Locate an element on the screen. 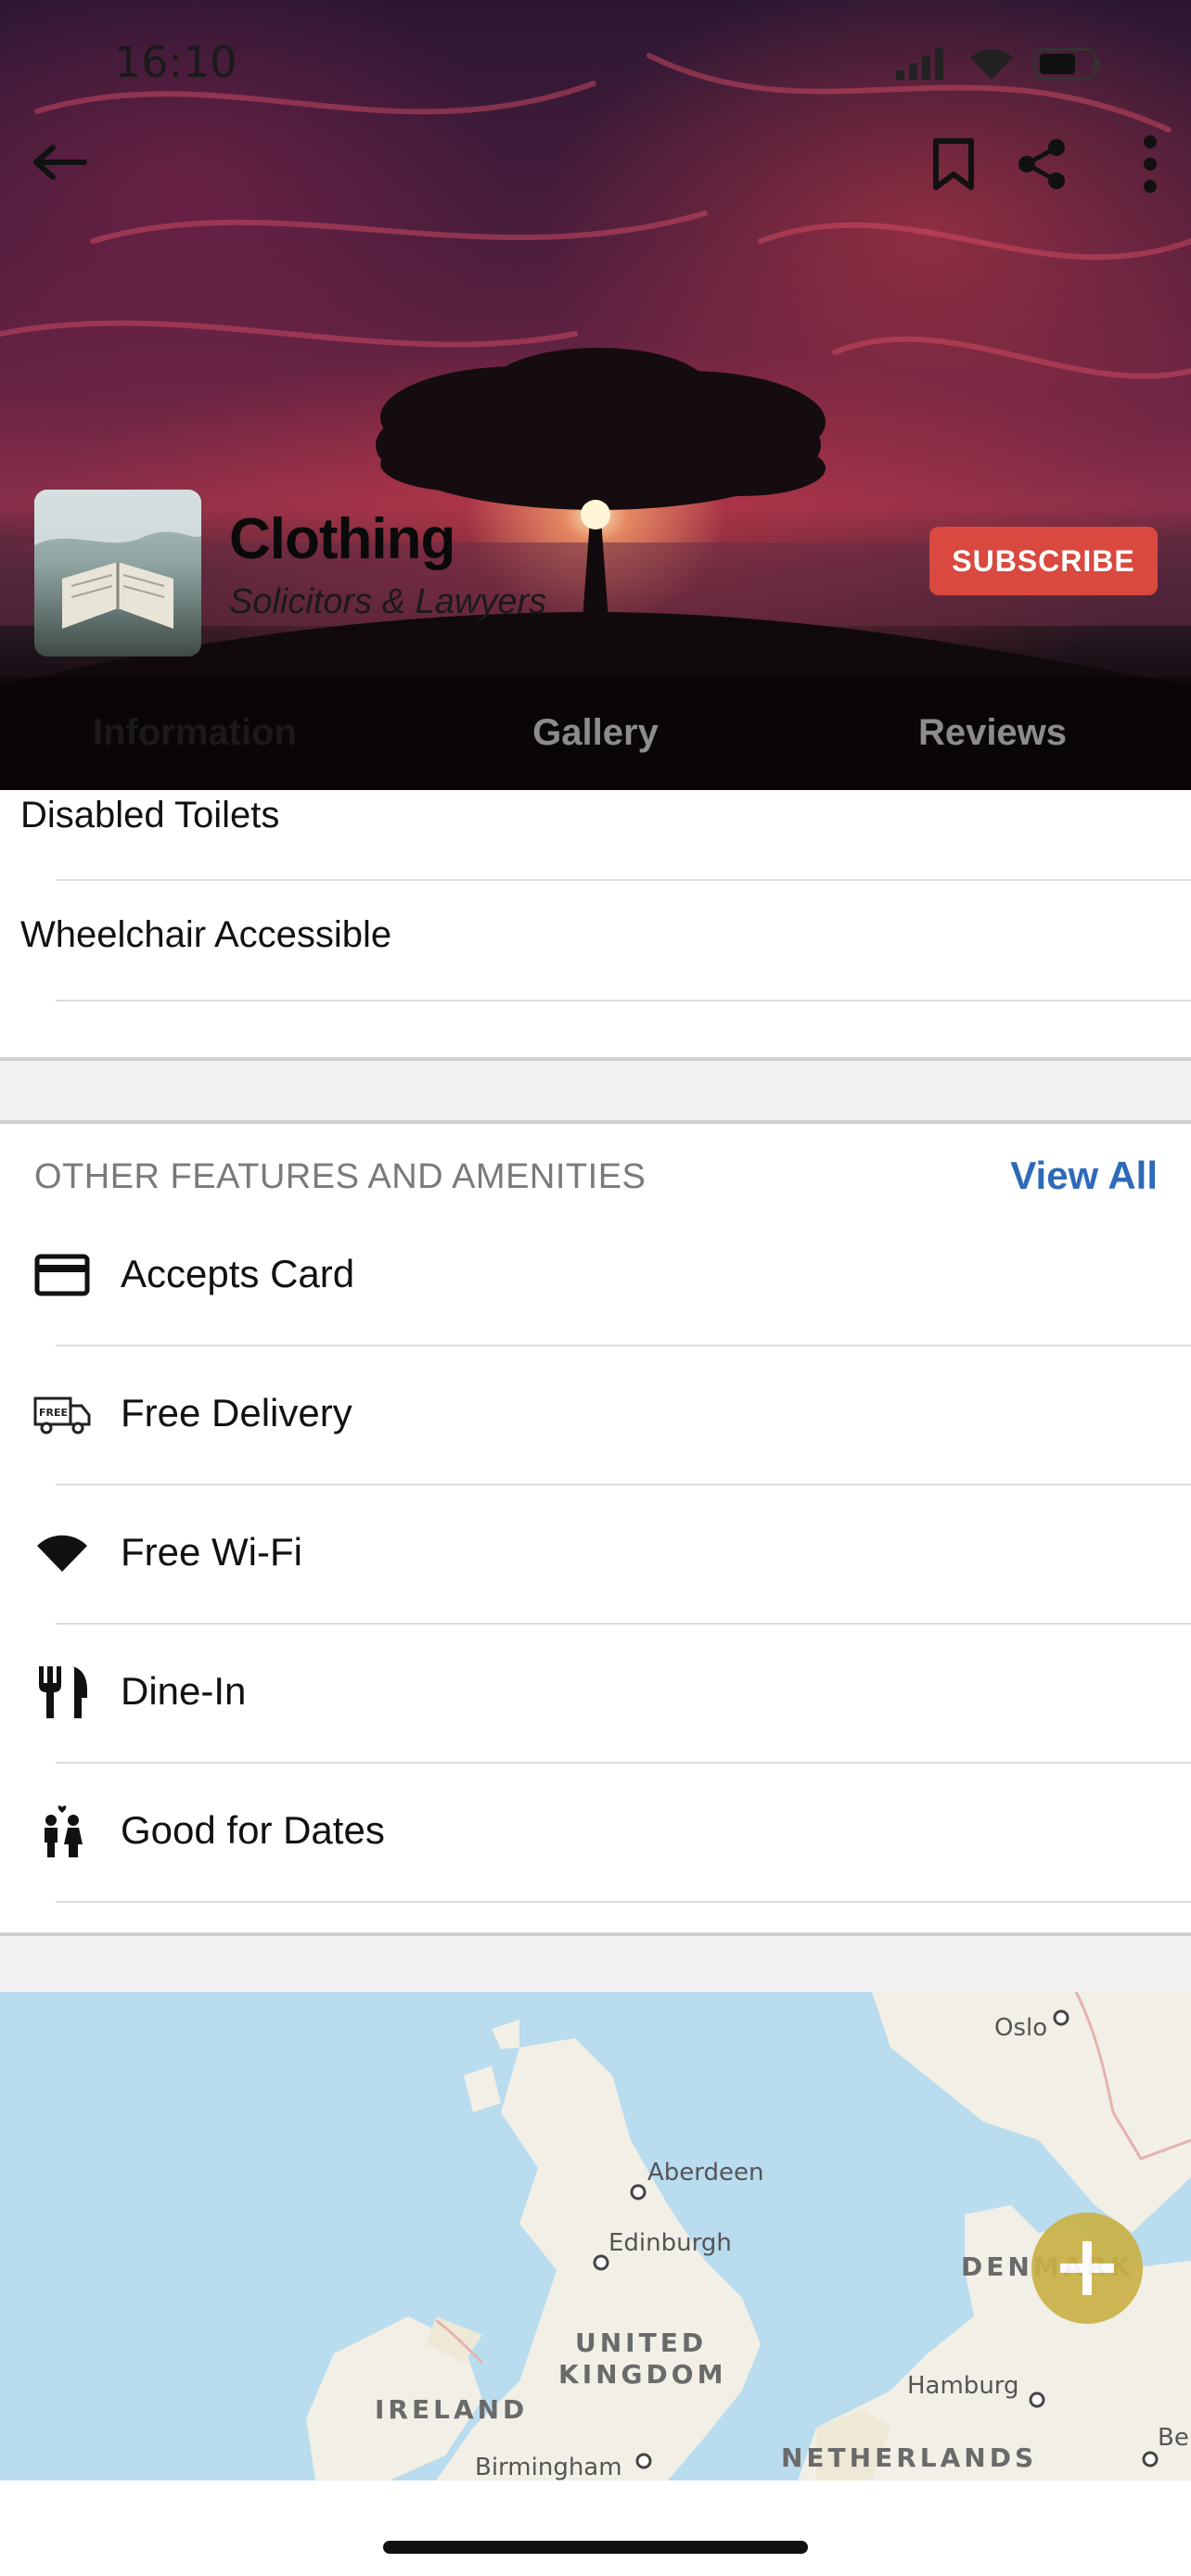  plus-icon is located at coordinates (1087, 2268).